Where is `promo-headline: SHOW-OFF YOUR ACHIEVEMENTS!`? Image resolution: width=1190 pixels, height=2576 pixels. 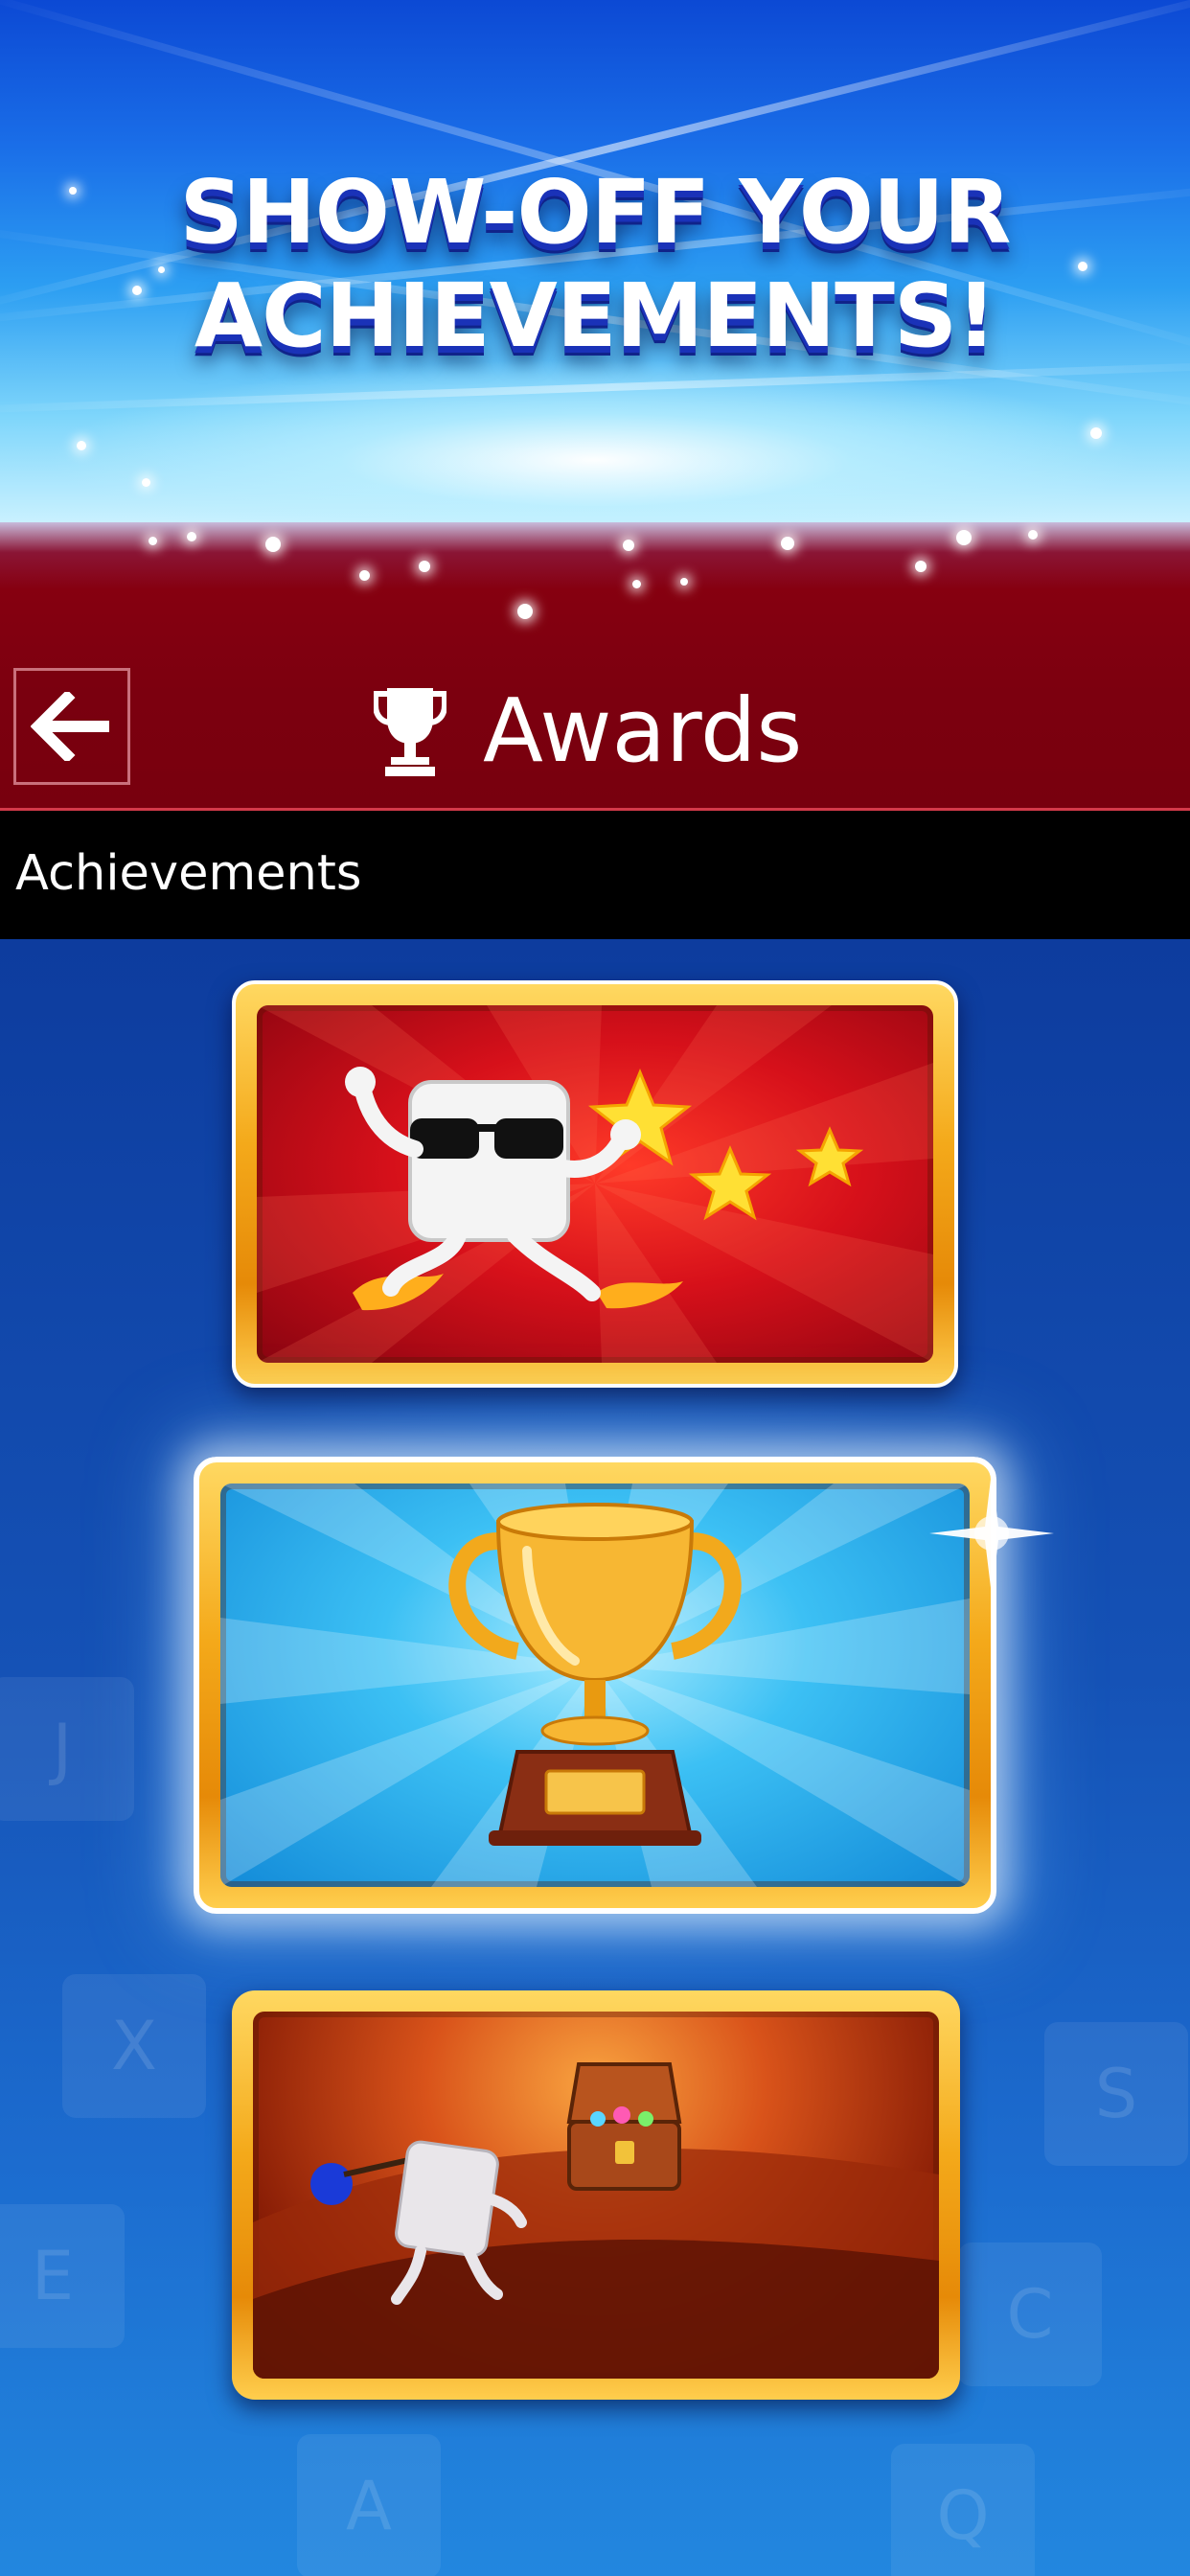 promo-headline: SHOW-OFF YOUR ACHIEVEMENTS! is located at coordinates (595, 264).